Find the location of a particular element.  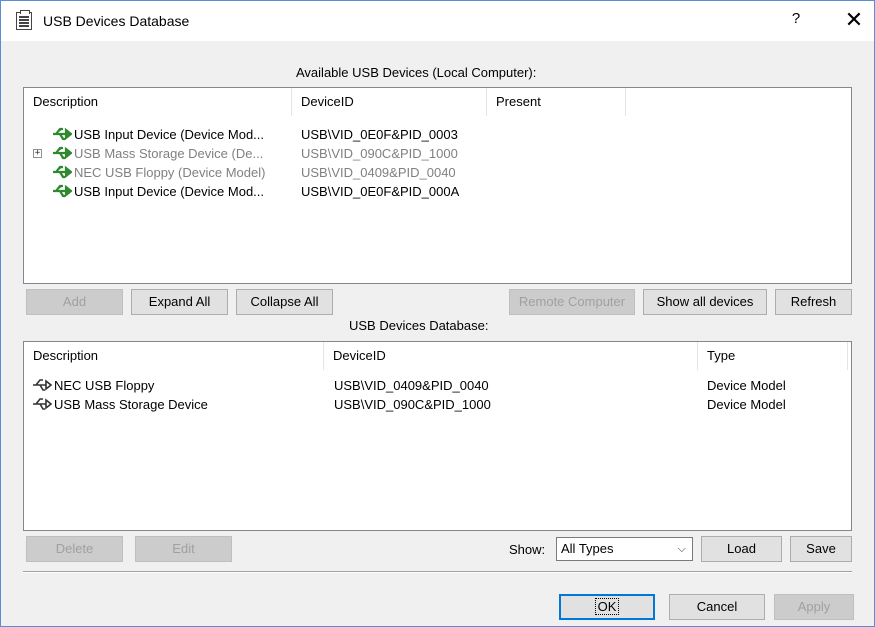

delete-button: Delete is located at coordinates (74, 549).